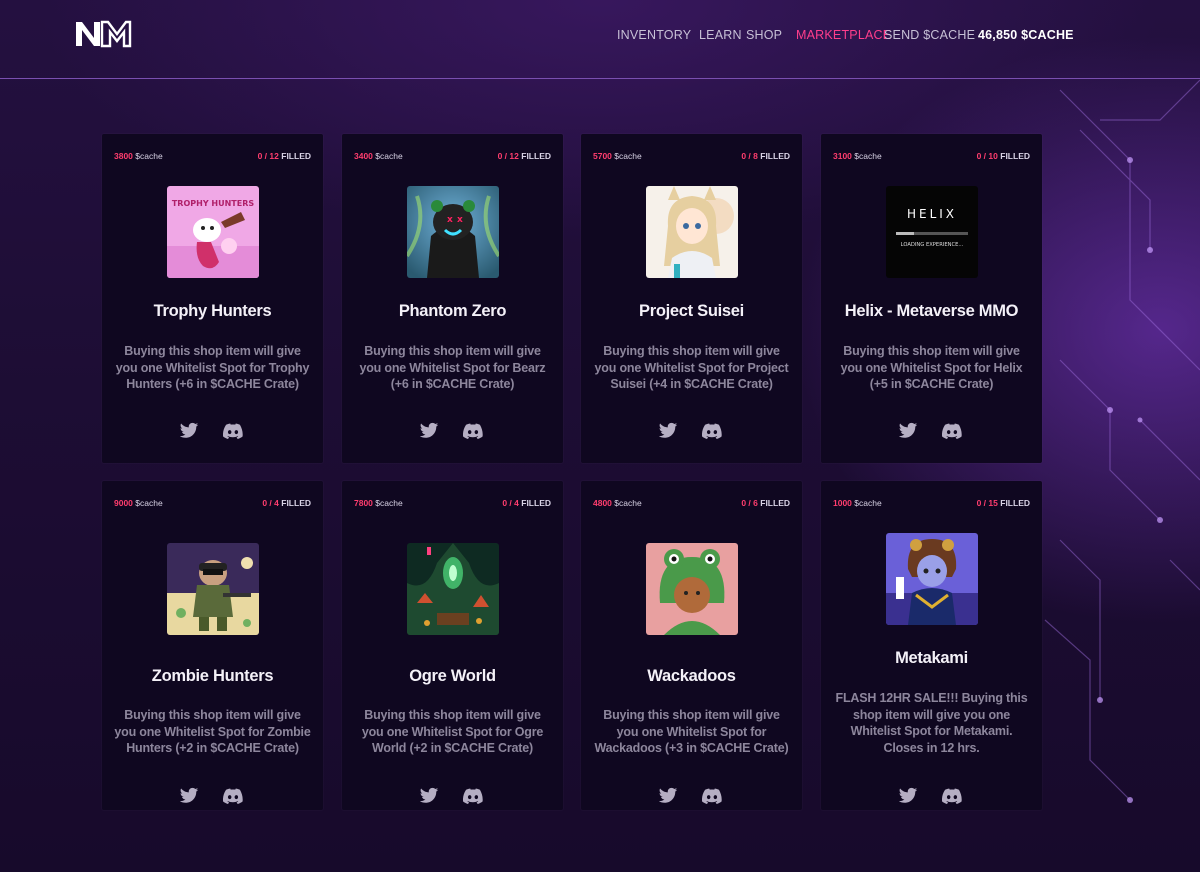  I want to click on card-filled-status: 0 / 15 FILLED, so click(1003, 503).